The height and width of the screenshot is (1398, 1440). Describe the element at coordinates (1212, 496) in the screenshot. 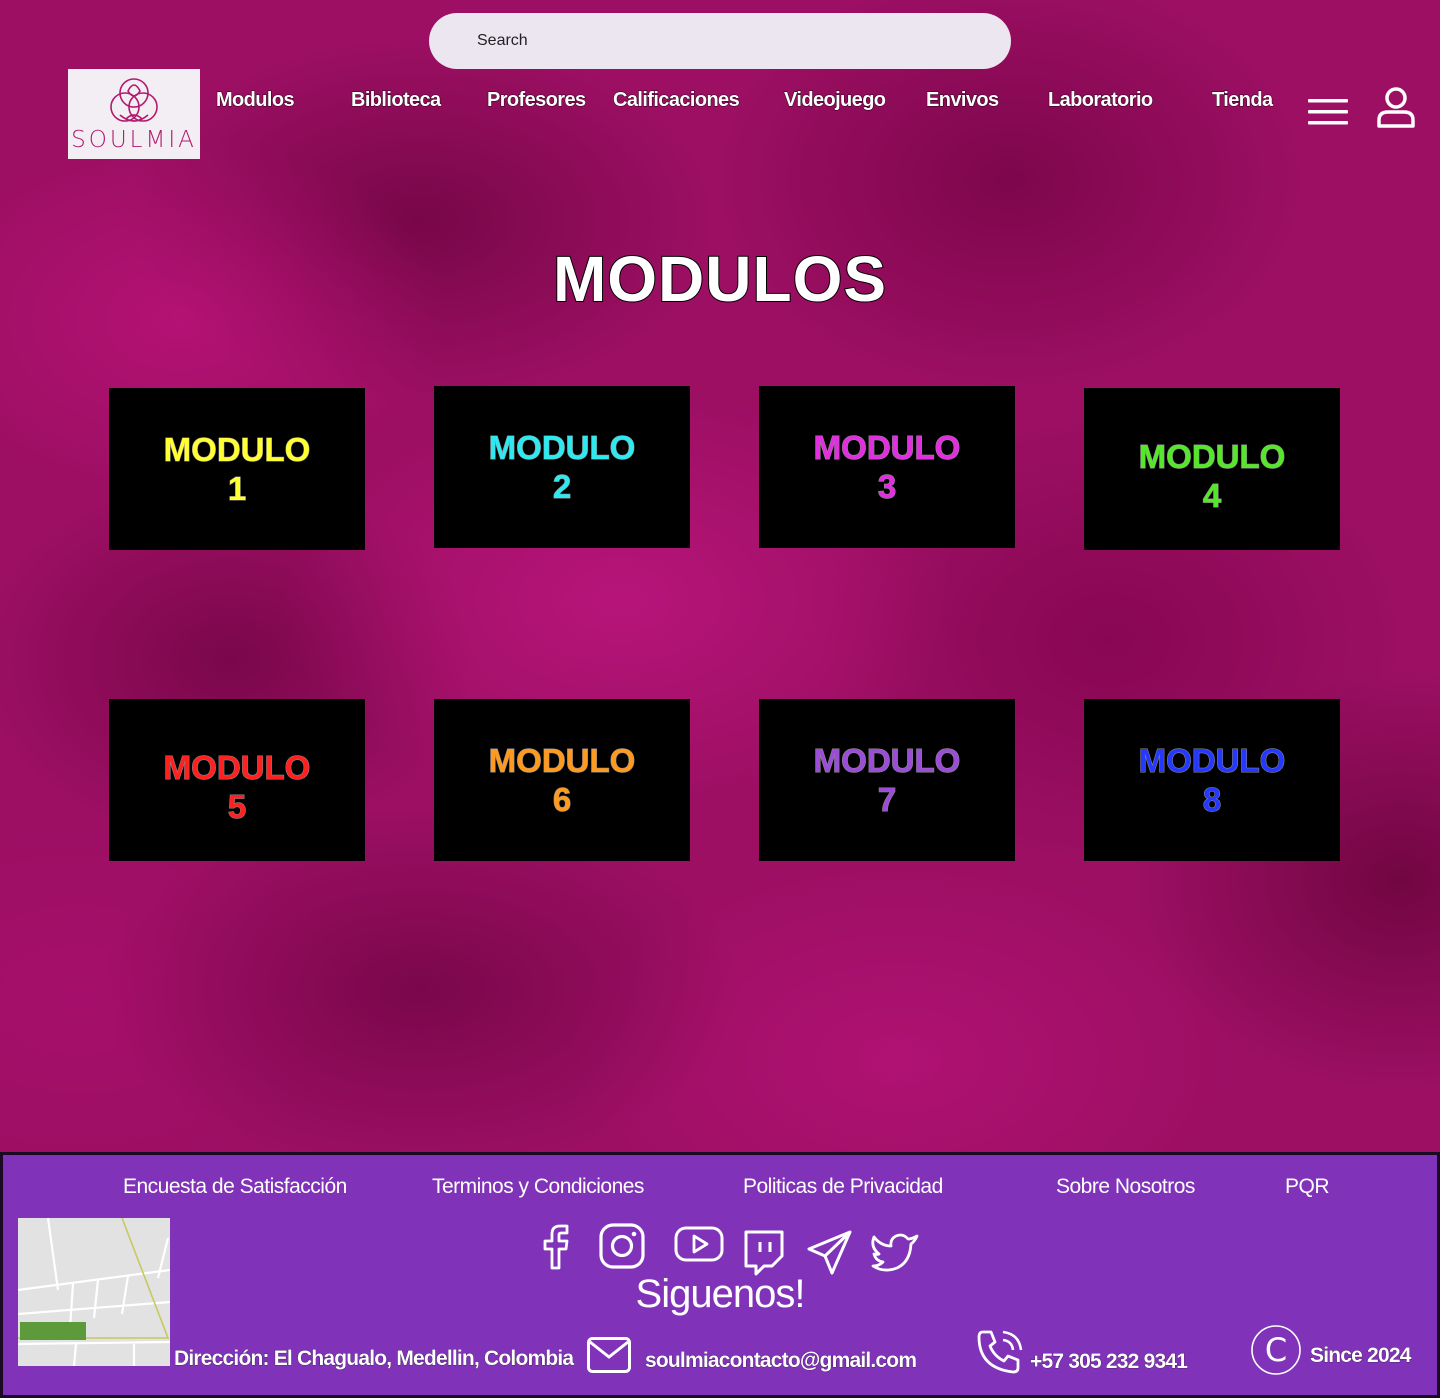

I see `module-number: 4` at that location.